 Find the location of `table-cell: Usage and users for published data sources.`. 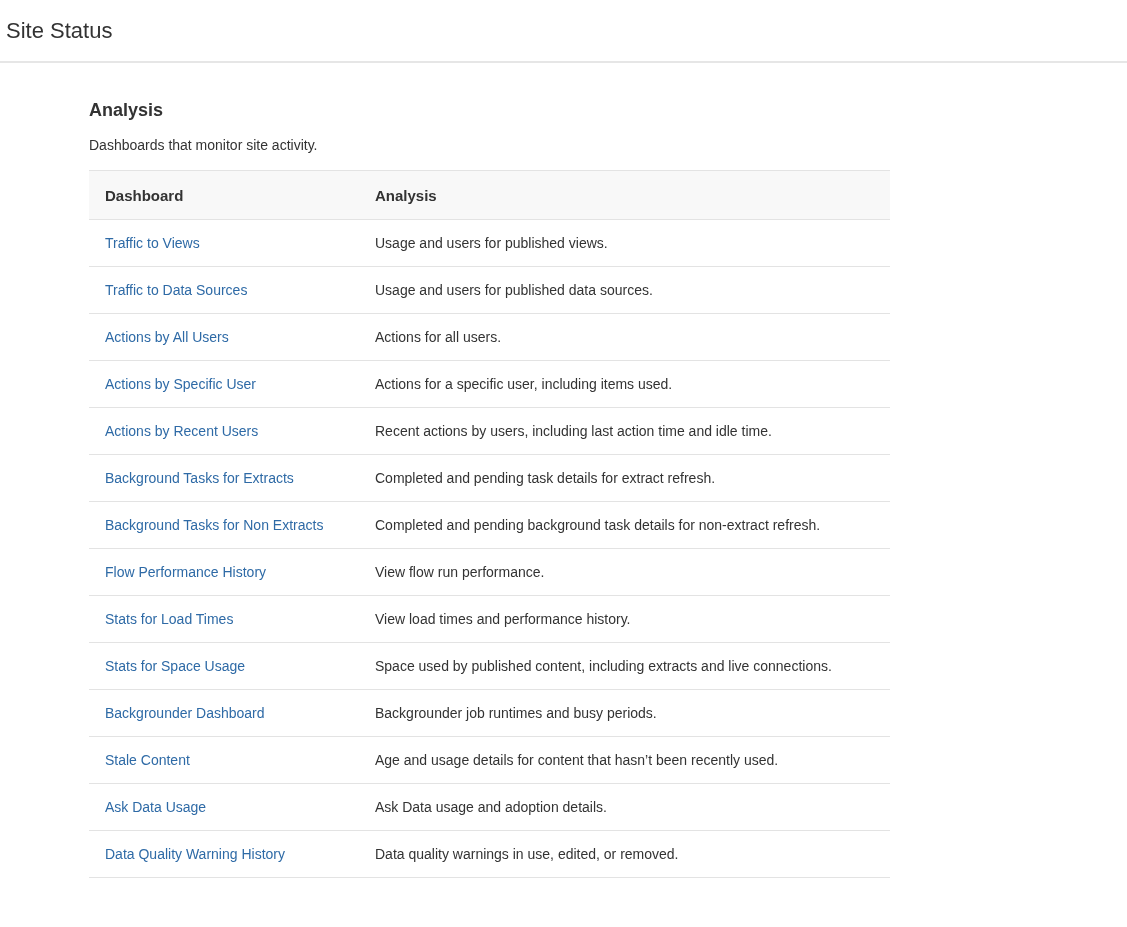

table-cell: Usage and users for published data sources. is located at coordinates (514, 290).